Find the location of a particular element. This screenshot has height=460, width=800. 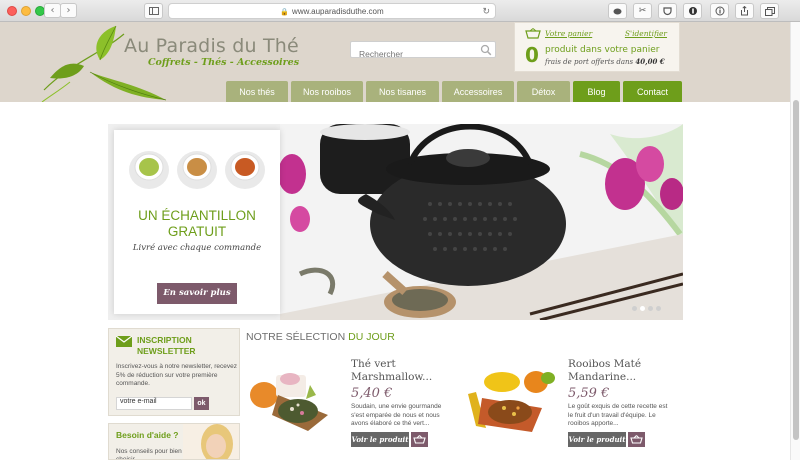

share-button is located at coordinates (744, 11).